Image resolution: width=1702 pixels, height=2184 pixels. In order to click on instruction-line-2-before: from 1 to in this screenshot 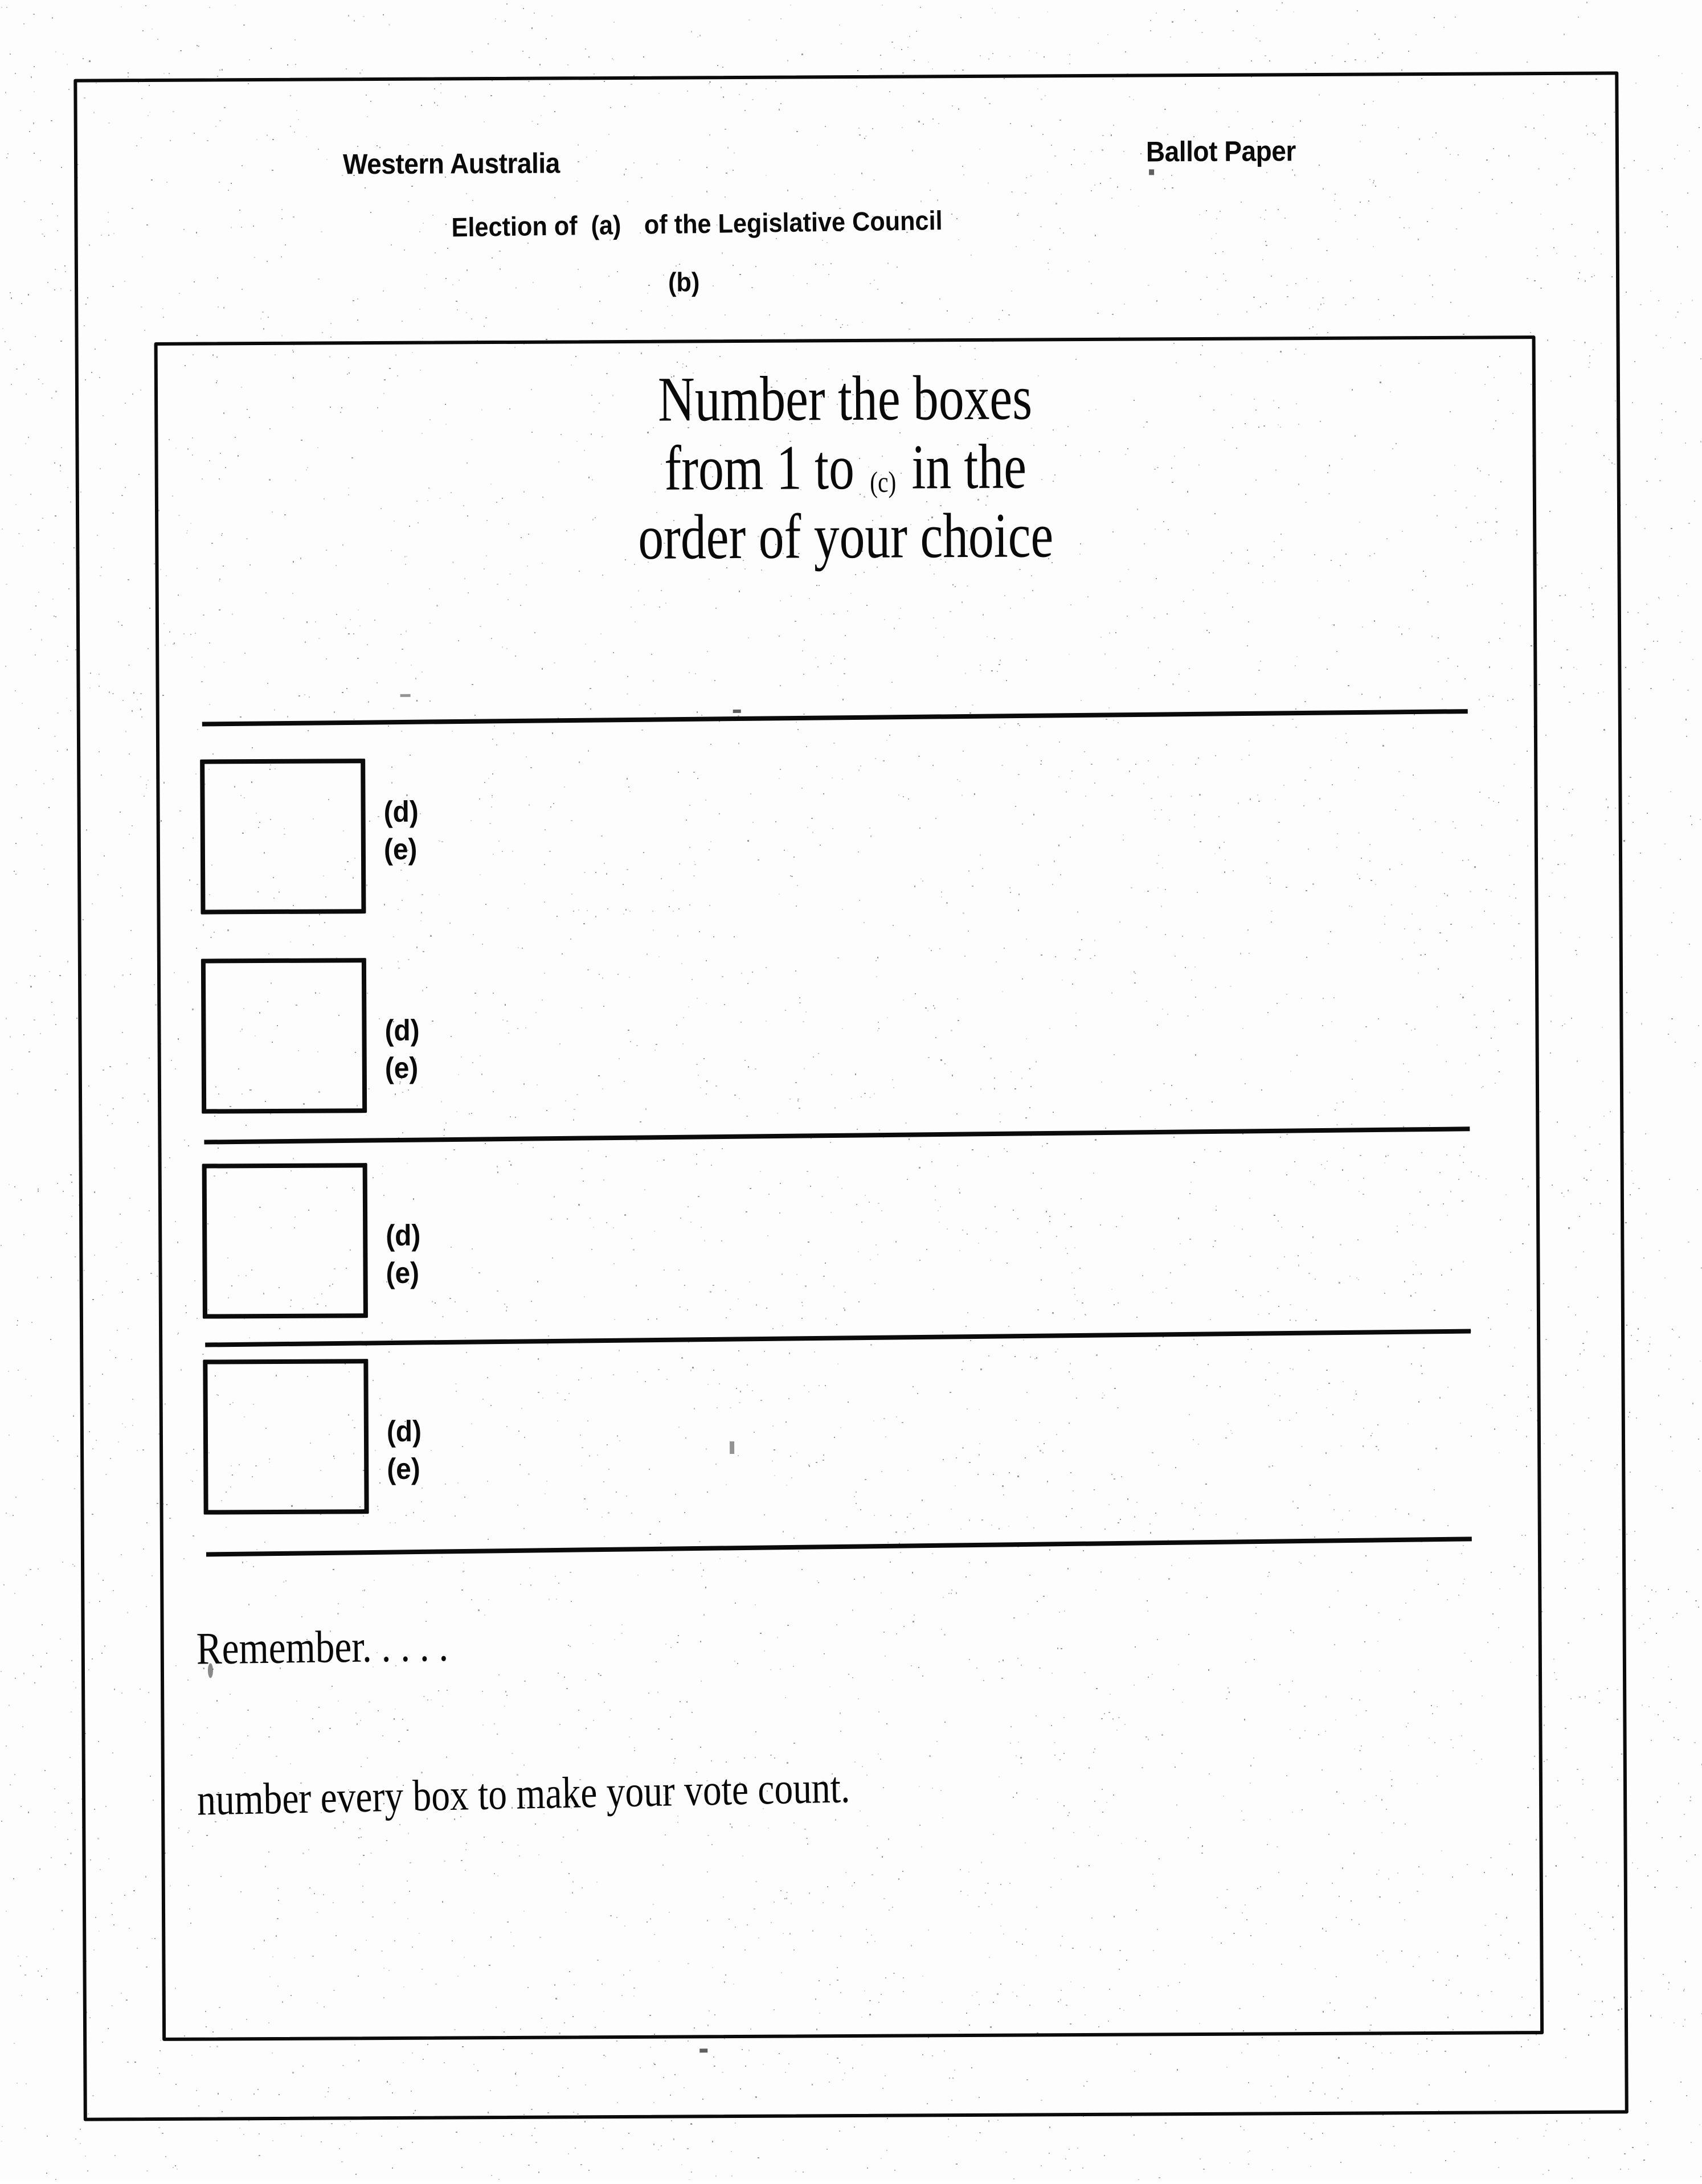, I will do `click(759, 468)`.